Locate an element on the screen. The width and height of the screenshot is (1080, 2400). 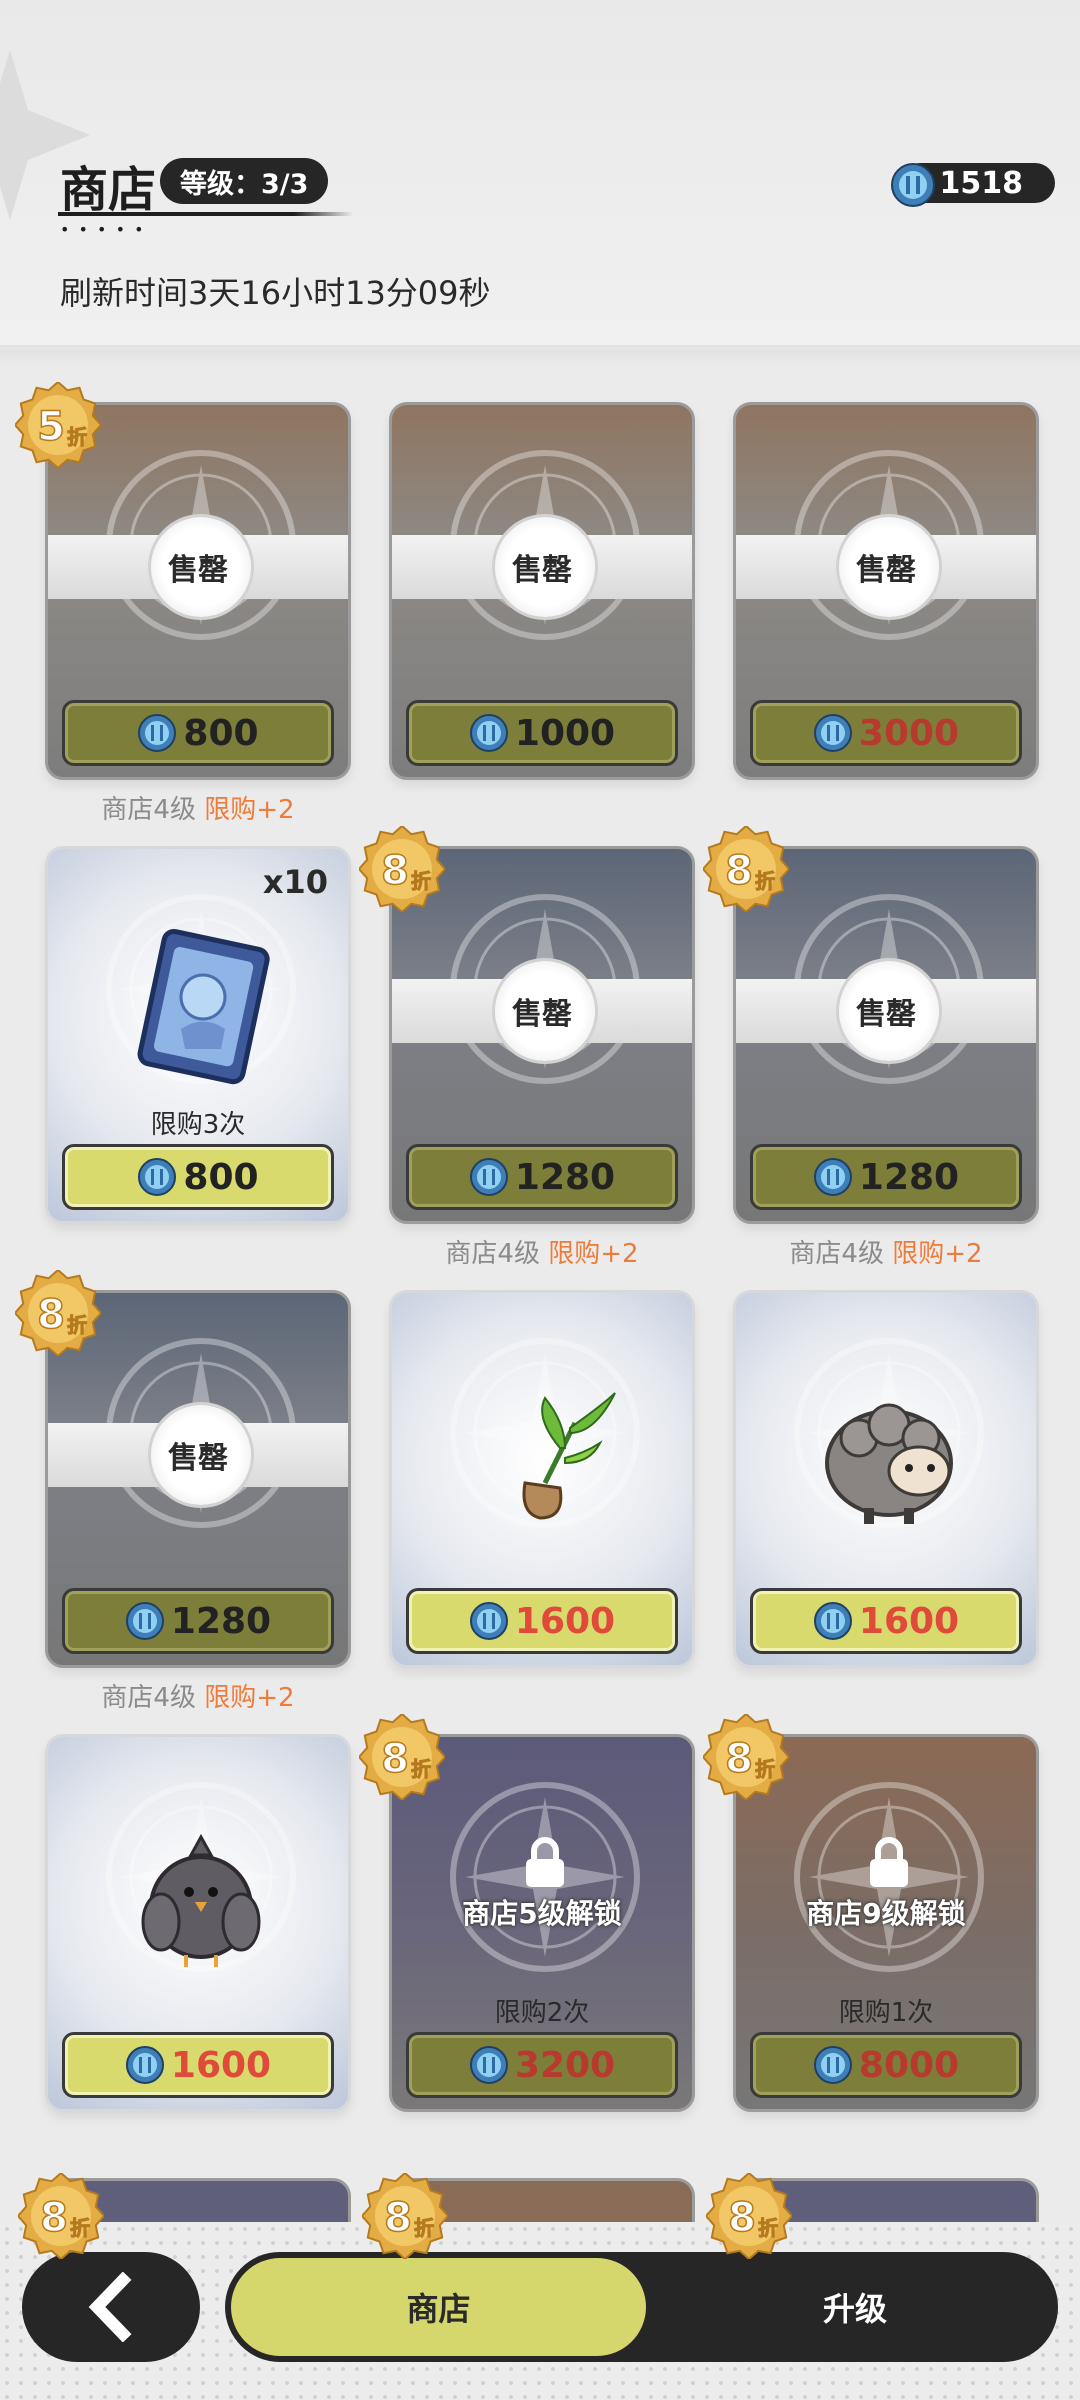
price-value: 8000 is located at coordinates (909, 2065).